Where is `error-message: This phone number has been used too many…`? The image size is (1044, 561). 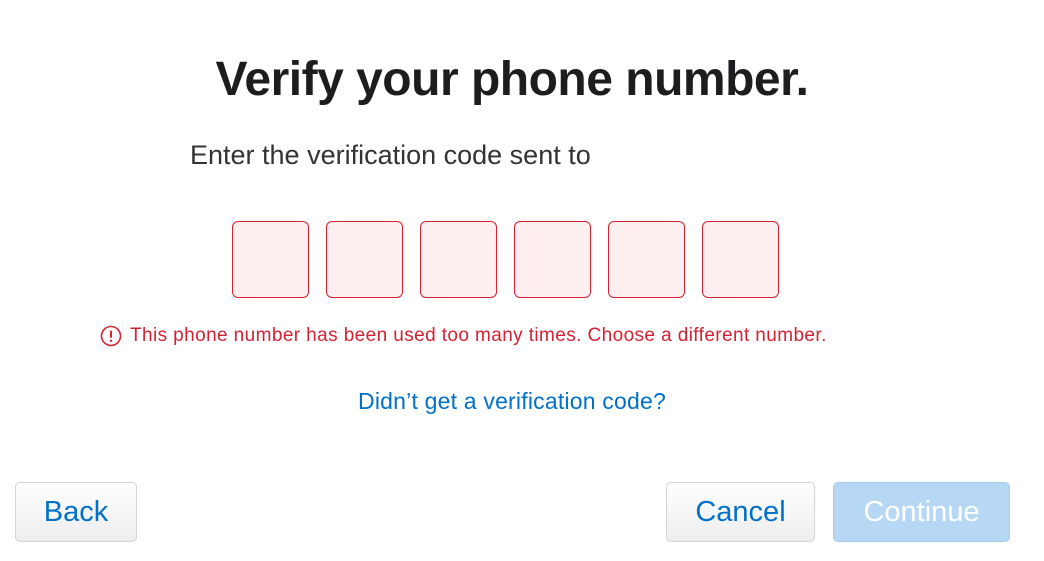
error-message: This phone number has been used too many… is located at coordinates (463, 336).